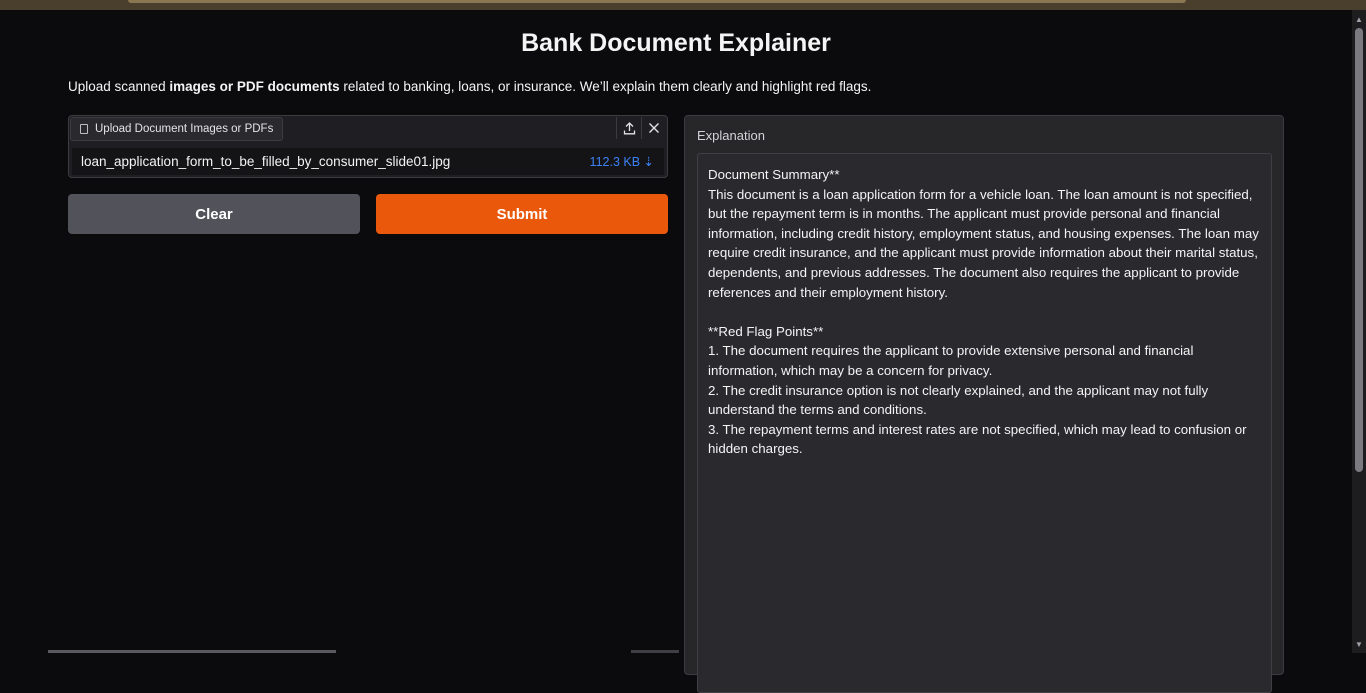 This screenshot has height=693, width=1366. I want to click on browser-tab-strip, so click(657, 1).